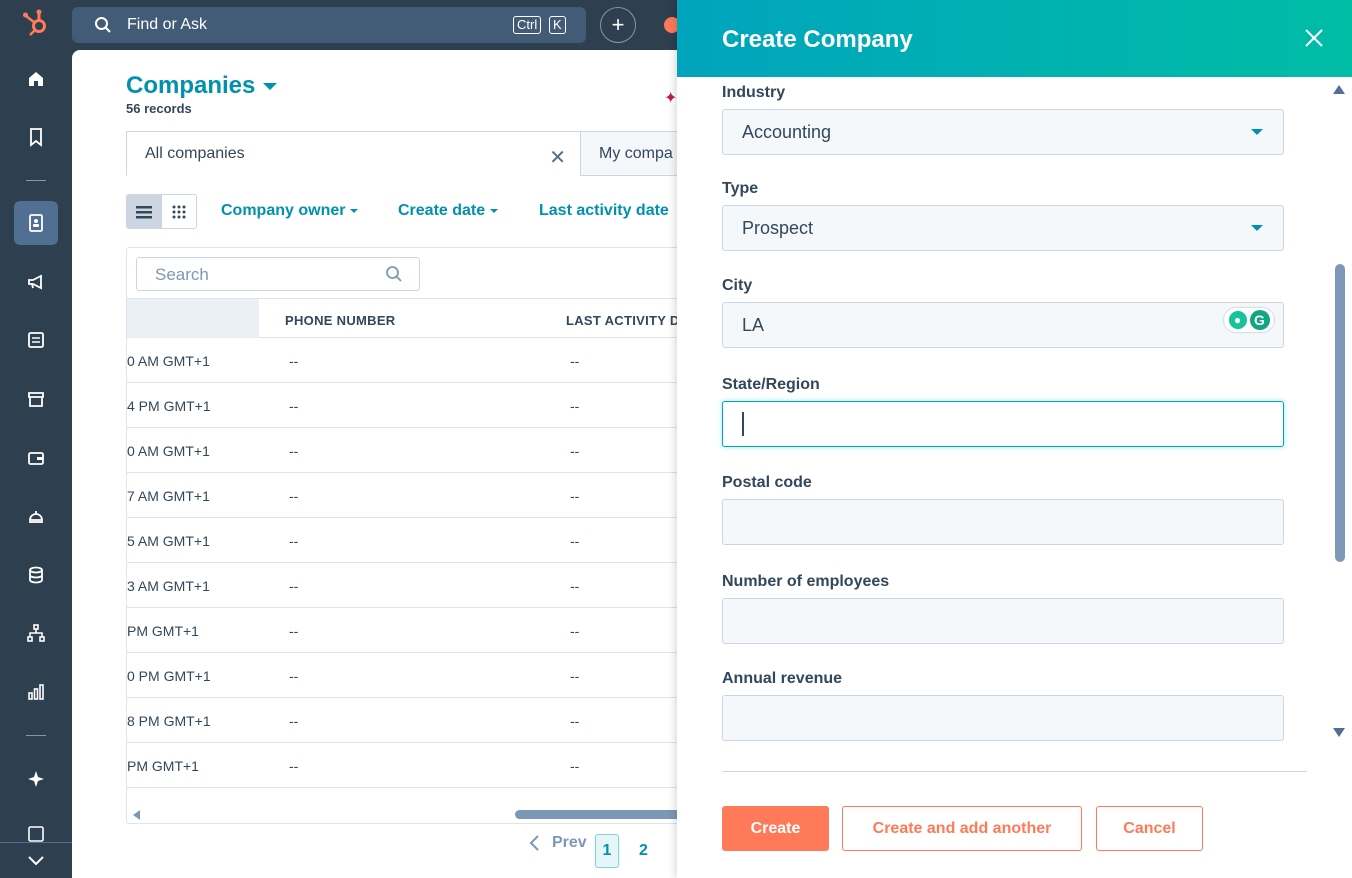 Image resolution: width=1352 pixels, height=878 pixels. What do you see at coordinates (1259, 320) in the screenshot?
I see `grammarly-icon: G` at bounding box center [1259, 320].